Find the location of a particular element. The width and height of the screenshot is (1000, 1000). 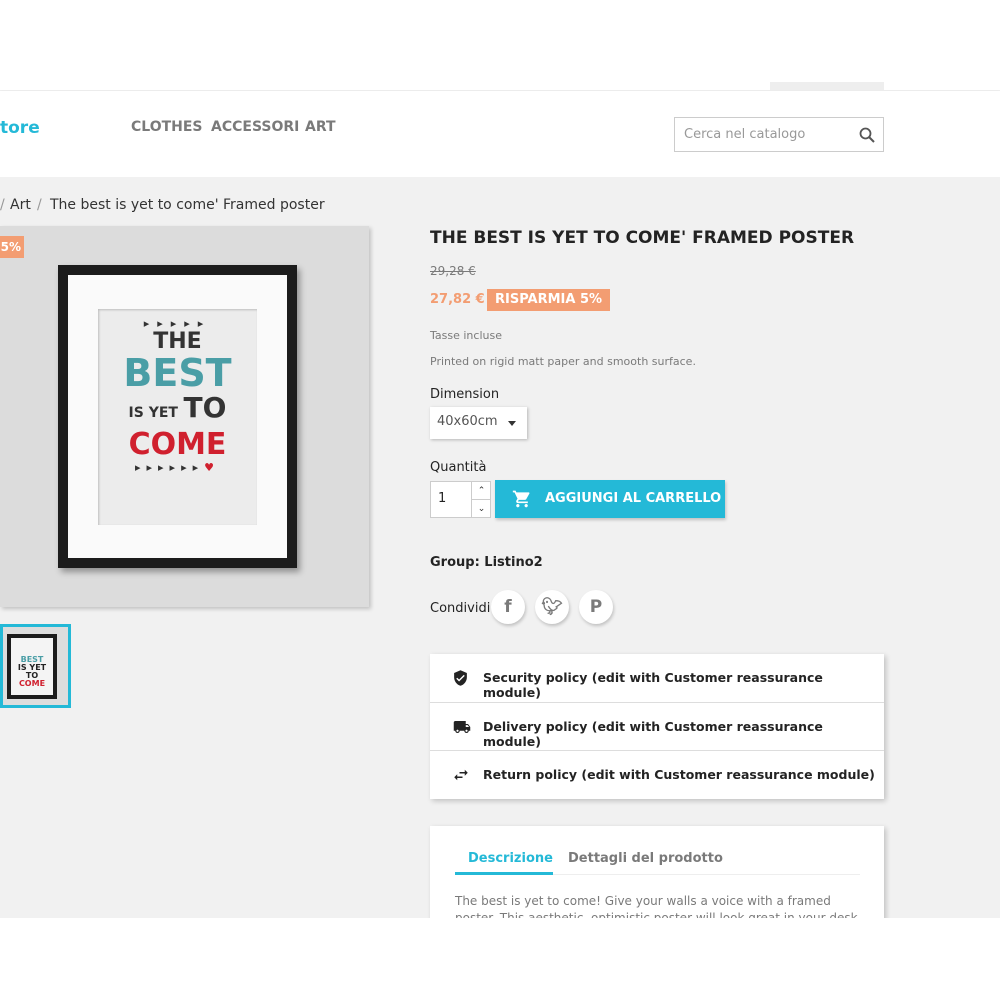

shield-icon is located at coordinates (460, 678).